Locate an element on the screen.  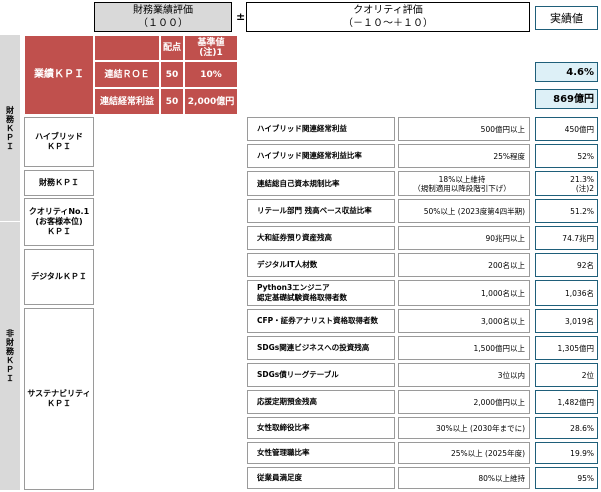
item-name: 連結総自己資本規制比率 is located at coordinates (321, 183).